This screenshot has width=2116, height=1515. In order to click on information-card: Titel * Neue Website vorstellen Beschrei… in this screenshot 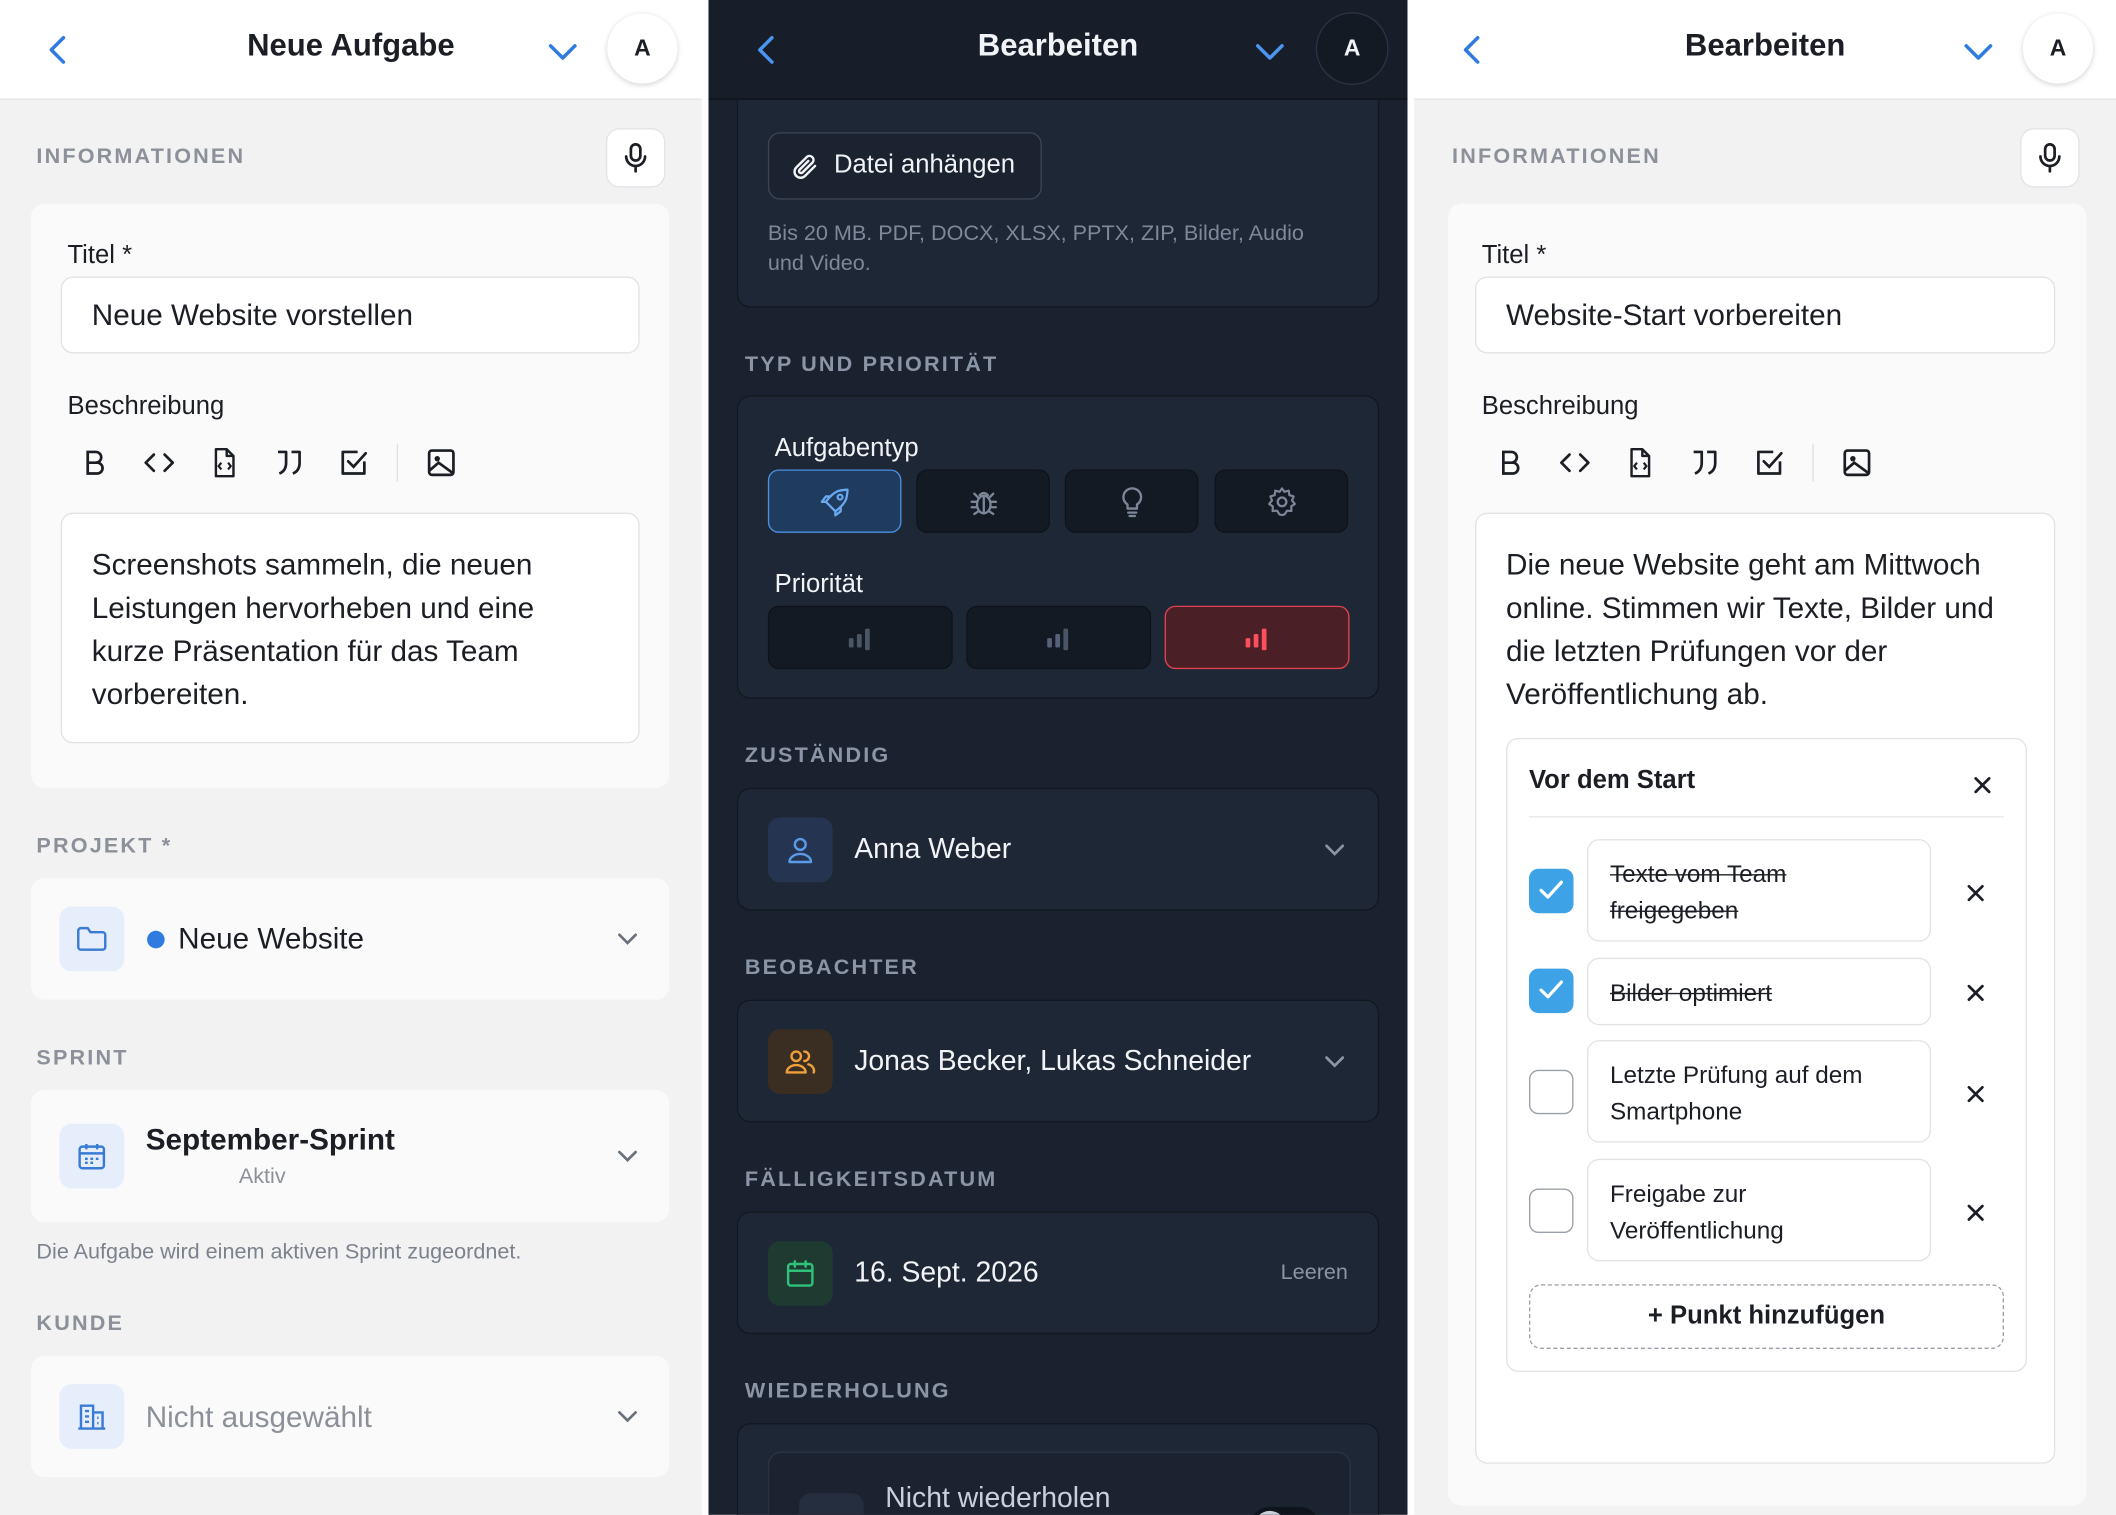, I will do `click(350, 495)`.